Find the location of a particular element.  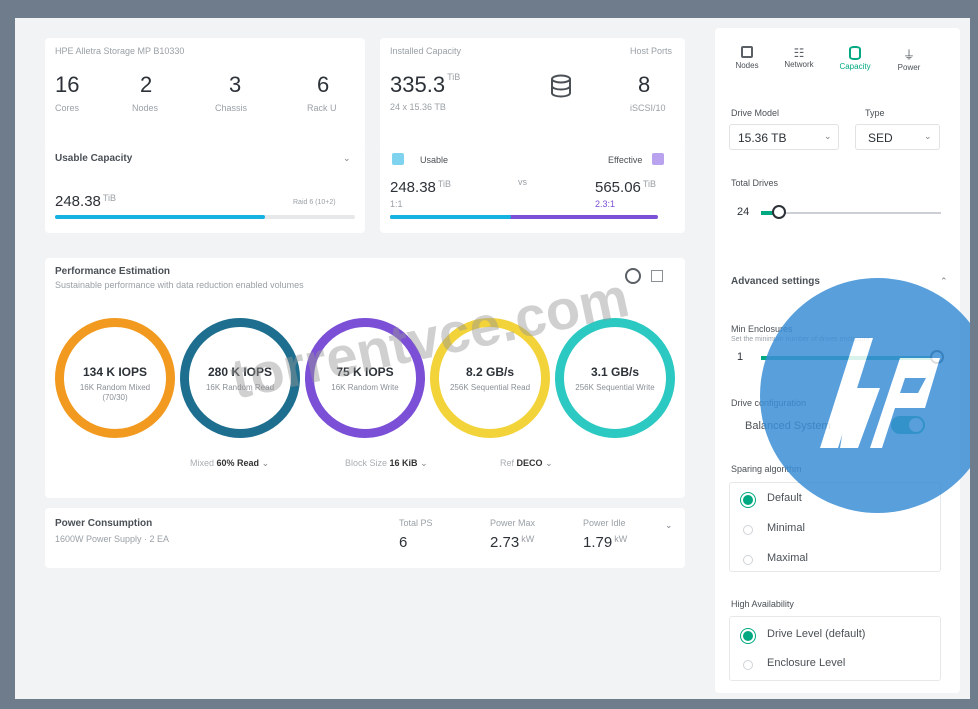

stat-chassis-label: Chassis is located at coordinates (231, 108).